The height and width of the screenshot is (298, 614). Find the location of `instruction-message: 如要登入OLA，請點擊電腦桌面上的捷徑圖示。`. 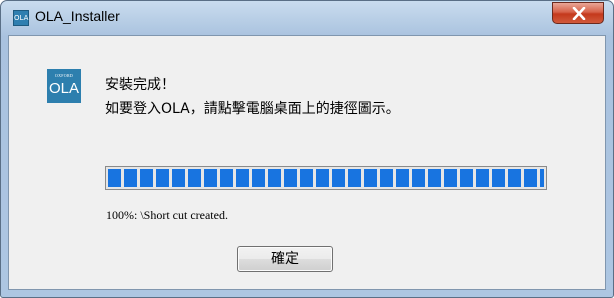

instruction-message: 如要登入OLA，請點擊電腦桌面上的捷徑圖示。 is located at coordinates (252, 109).